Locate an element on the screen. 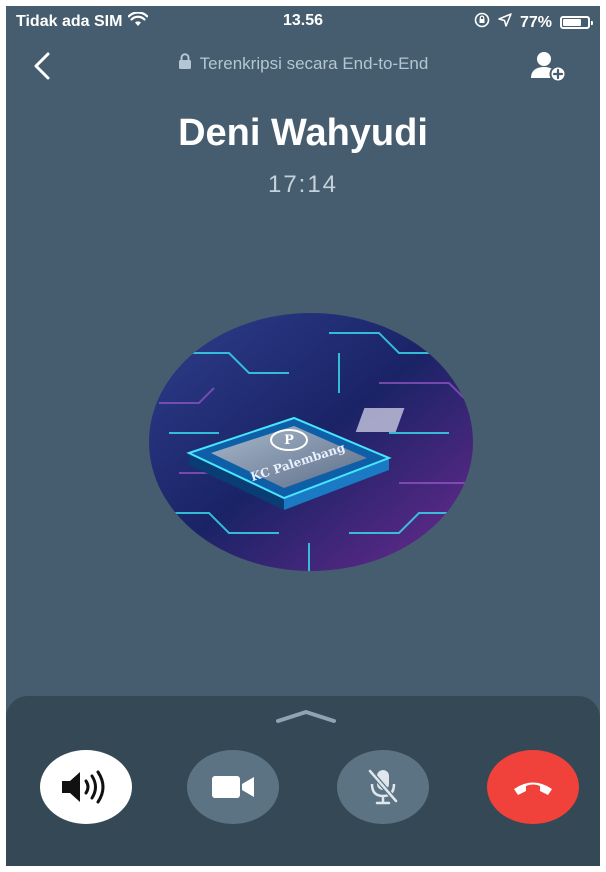 The image size is (606, 872). add-person-icon is located at coordinates (549, 67).